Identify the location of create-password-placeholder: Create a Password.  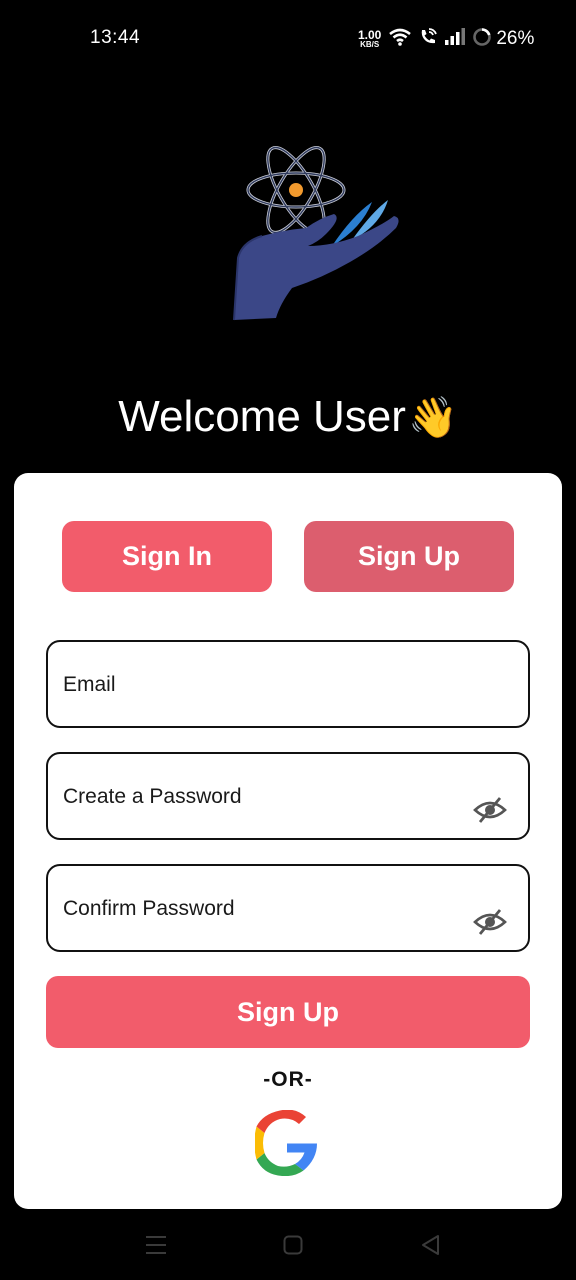
(152, 796).